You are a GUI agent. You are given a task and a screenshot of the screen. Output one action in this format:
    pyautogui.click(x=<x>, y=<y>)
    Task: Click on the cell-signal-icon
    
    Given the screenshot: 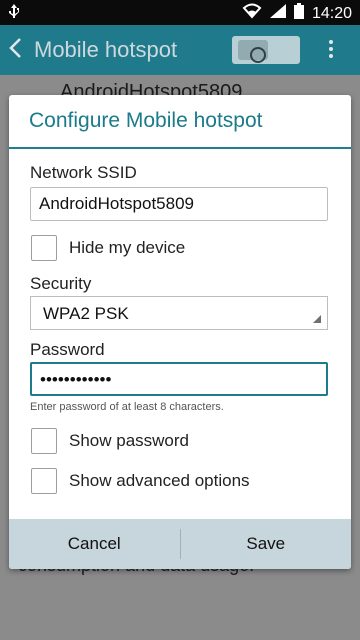 What is the action you would take?
    pyautogui.click(x=277, y=13)
    